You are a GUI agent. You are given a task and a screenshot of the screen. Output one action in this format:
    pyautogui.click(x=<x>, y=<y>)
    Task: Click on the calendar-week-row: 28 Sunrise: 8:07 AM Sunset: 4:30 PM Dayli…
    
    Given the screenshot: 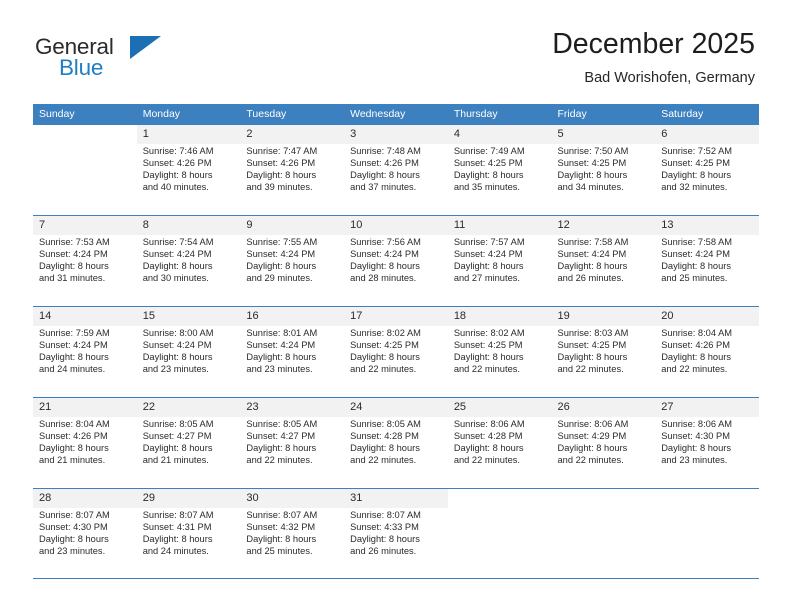 What is the action you would take?
    pyautogui.click(x=396, y=533)
    